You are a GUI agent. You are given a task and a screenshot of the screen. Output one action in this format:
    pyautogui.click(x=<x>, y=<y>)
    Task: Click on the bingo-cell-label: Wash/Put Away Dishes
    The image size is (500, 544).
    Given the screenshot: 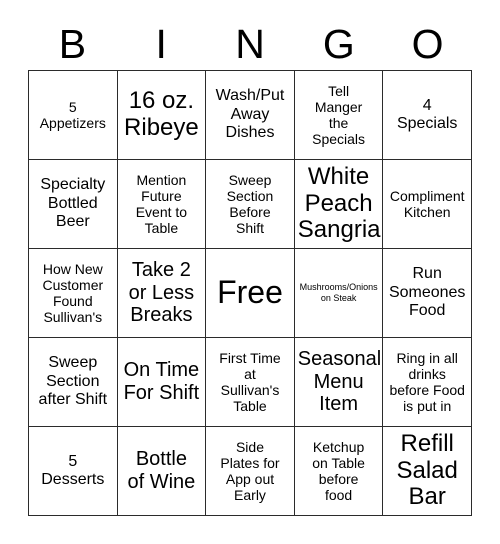 What is the action you would take?
    pyautogui.click(x=250, y=114)
    